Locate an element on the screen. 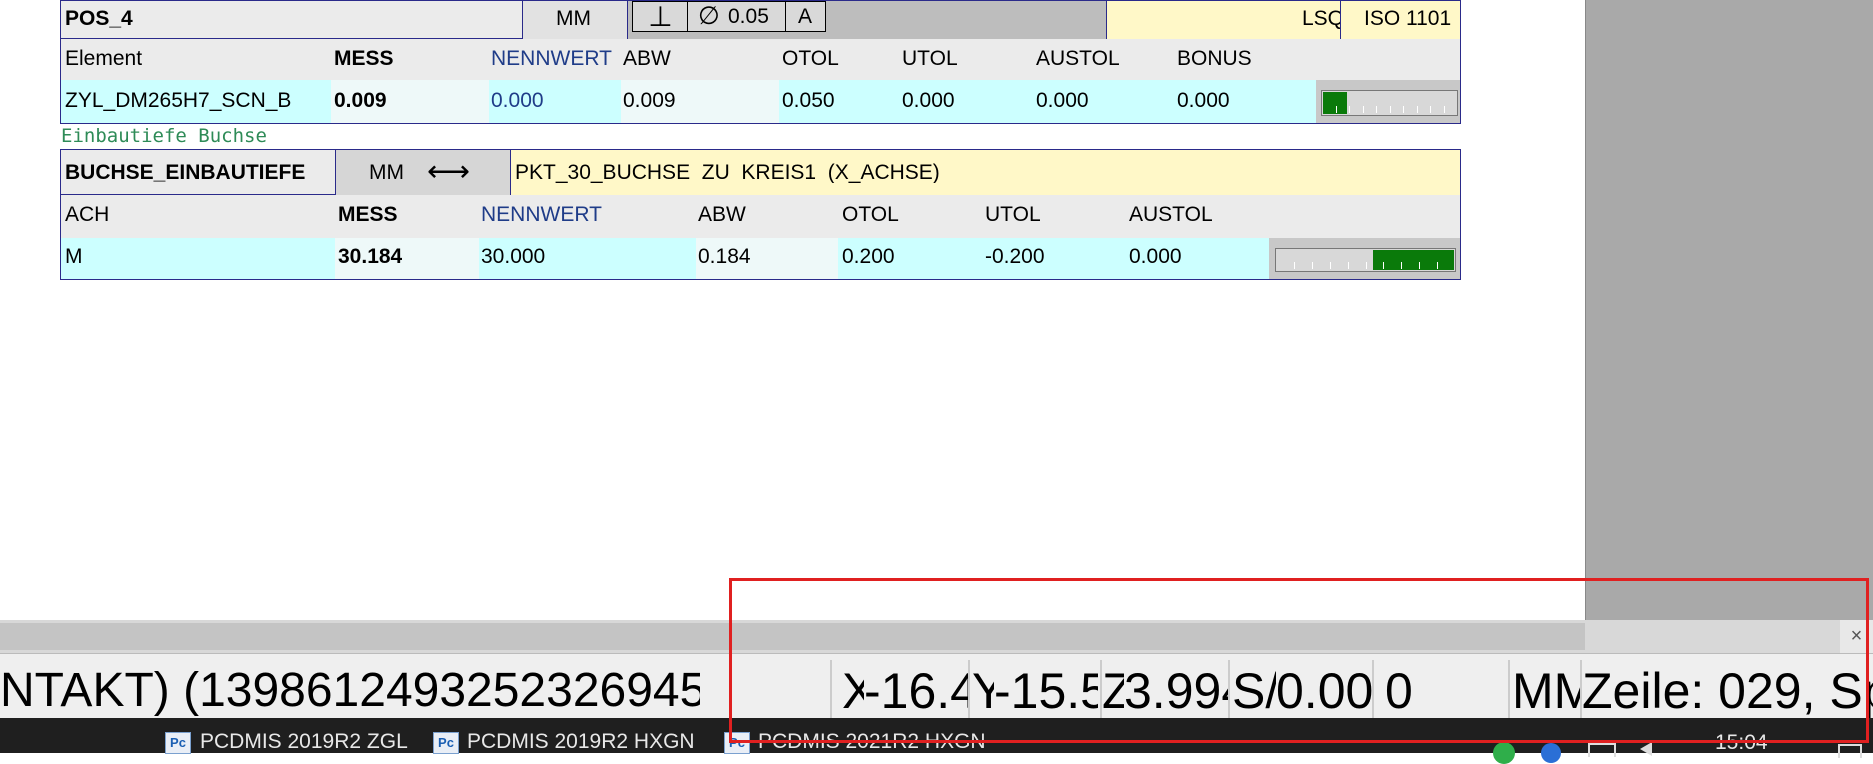 The height and width of the screenshot is (764, 1873). value-utol: -0.200 is located at coordinates (1015, 256).